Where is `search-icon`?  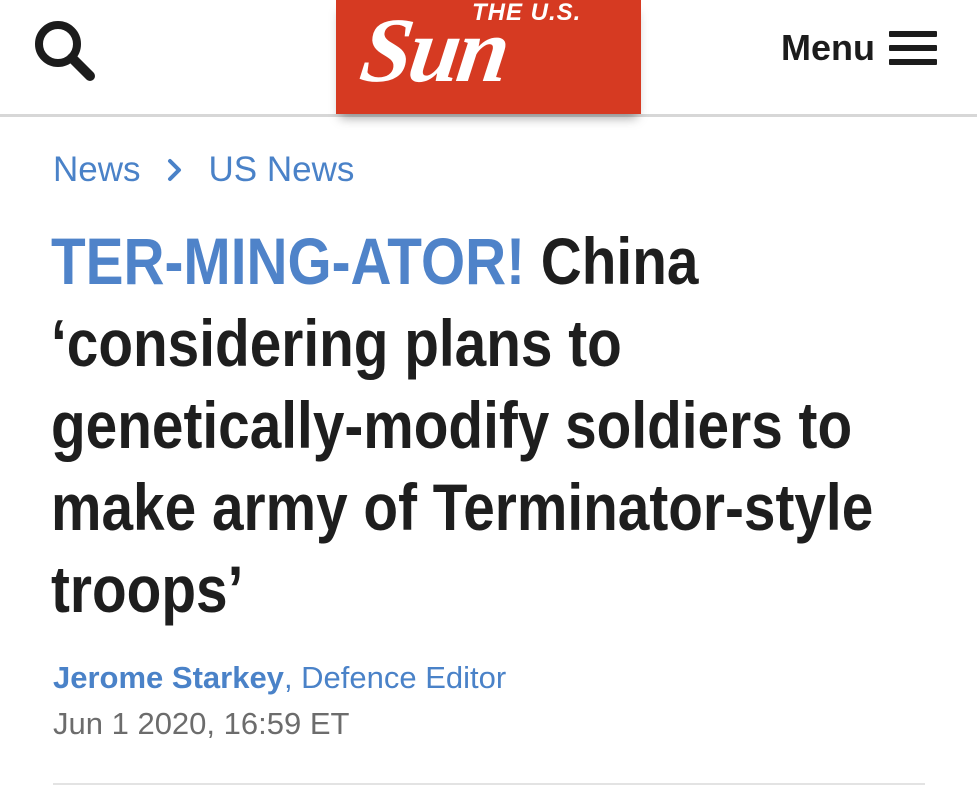 search-icon is located at coordinates (65, 51).